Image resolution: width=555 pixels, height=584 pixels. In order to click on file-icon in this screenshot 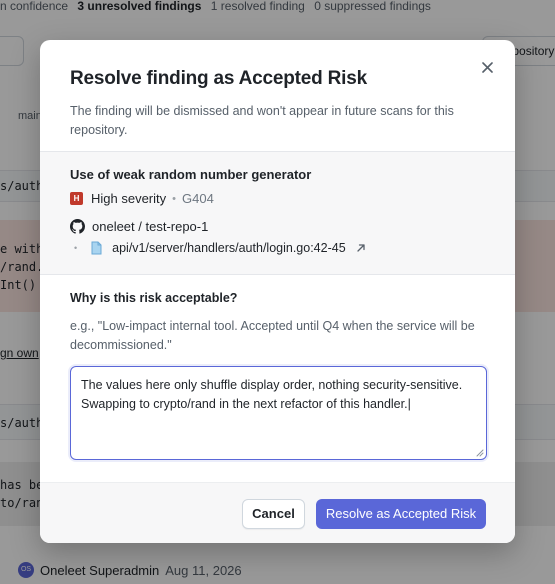, I will do `click(96, 248)`.